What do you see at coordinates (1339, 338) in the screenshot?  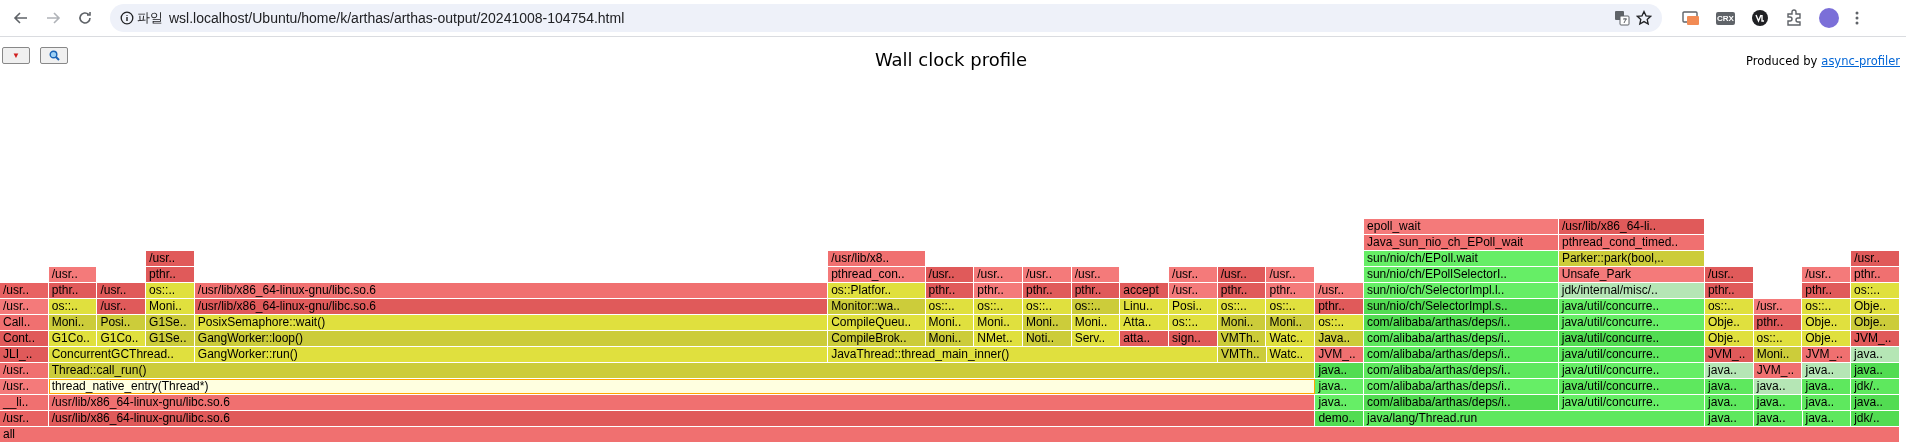 I see `stack-frame: Java..` at bounding box center [1339, 338].